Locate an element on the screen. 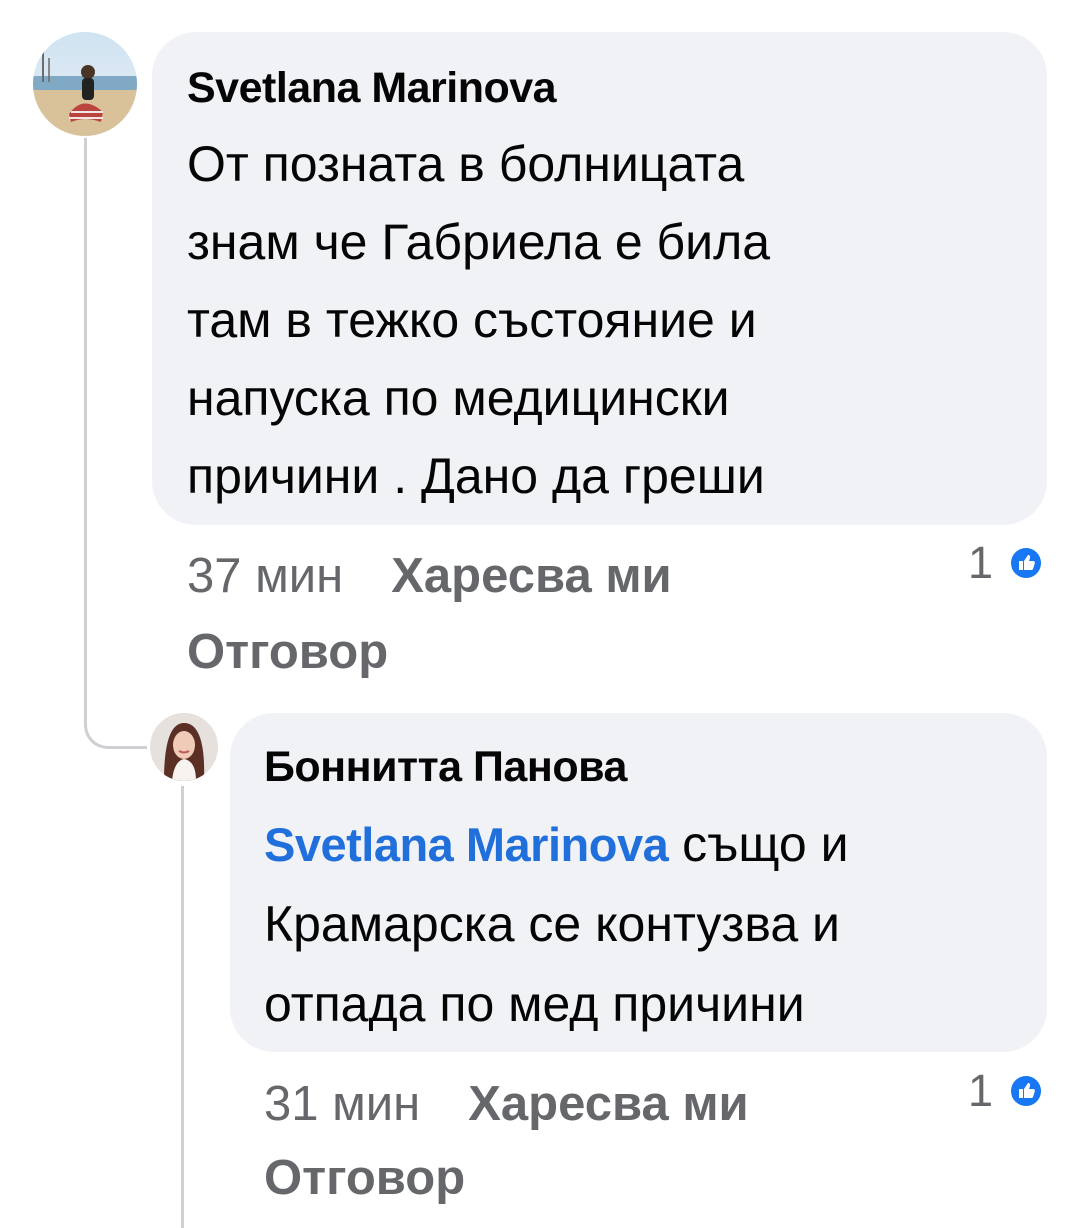 This screenshot has height=1228, width=1070. comment-author: Боннитта Панова is located at coordinates (445, 767).